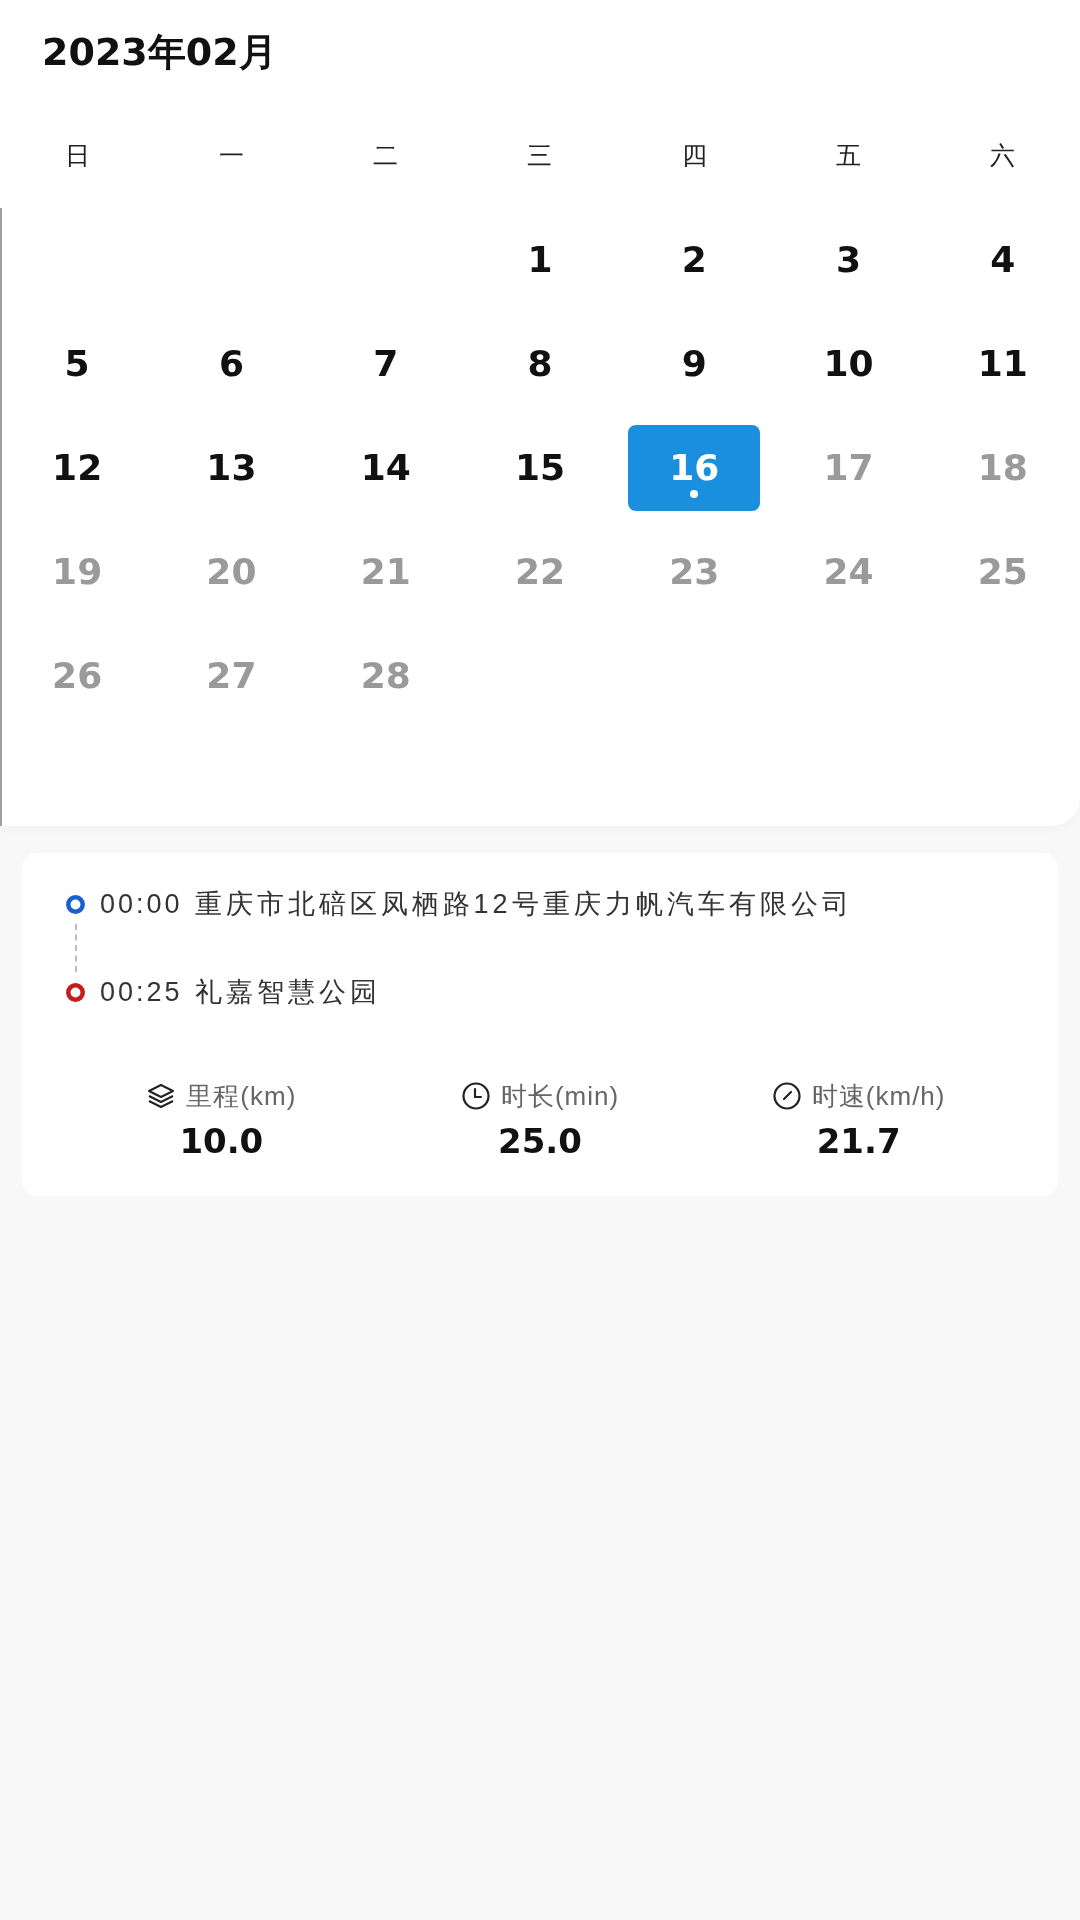  I want to click on clock-icon, so click(475, 1096).